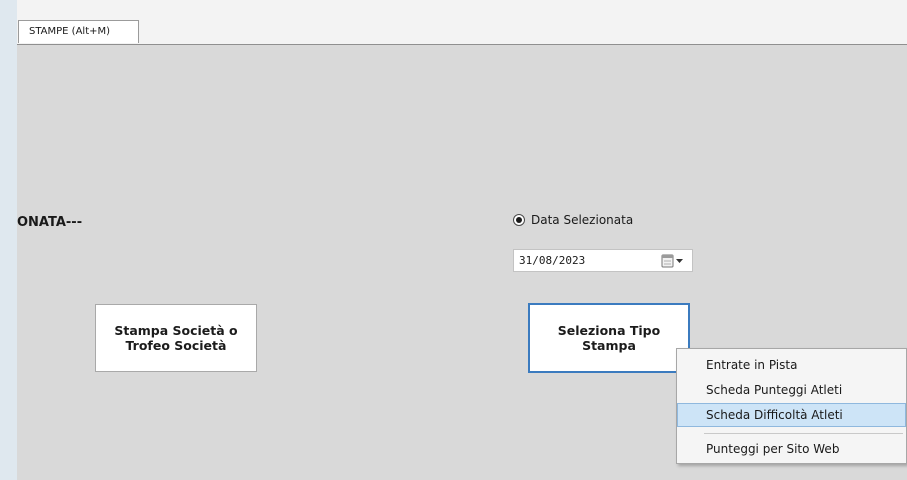 The width and height of the screenshot is (907, 480). Describe the element at coordinates (552, 260) in the screenshot. I see `date-value: 31/08/2023` at that location.